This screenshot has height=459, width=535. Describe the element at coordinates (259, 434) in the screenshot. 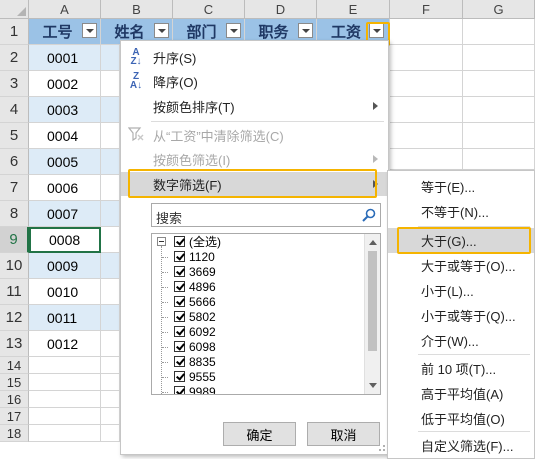

I see `ok-button: 确定` at that location.